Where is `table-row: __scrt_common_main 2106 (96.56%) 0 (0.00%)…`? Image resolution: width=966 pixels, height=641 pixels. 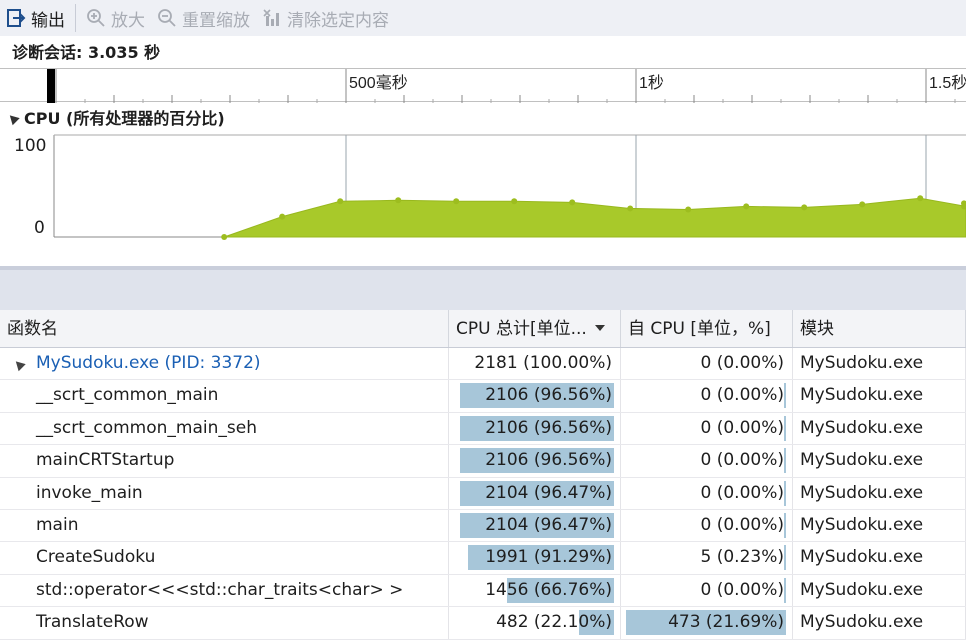 table-row: __scrt_common_main 2106 (96.56%) 0 (0.00%)… is located at coordinates (483, 396).